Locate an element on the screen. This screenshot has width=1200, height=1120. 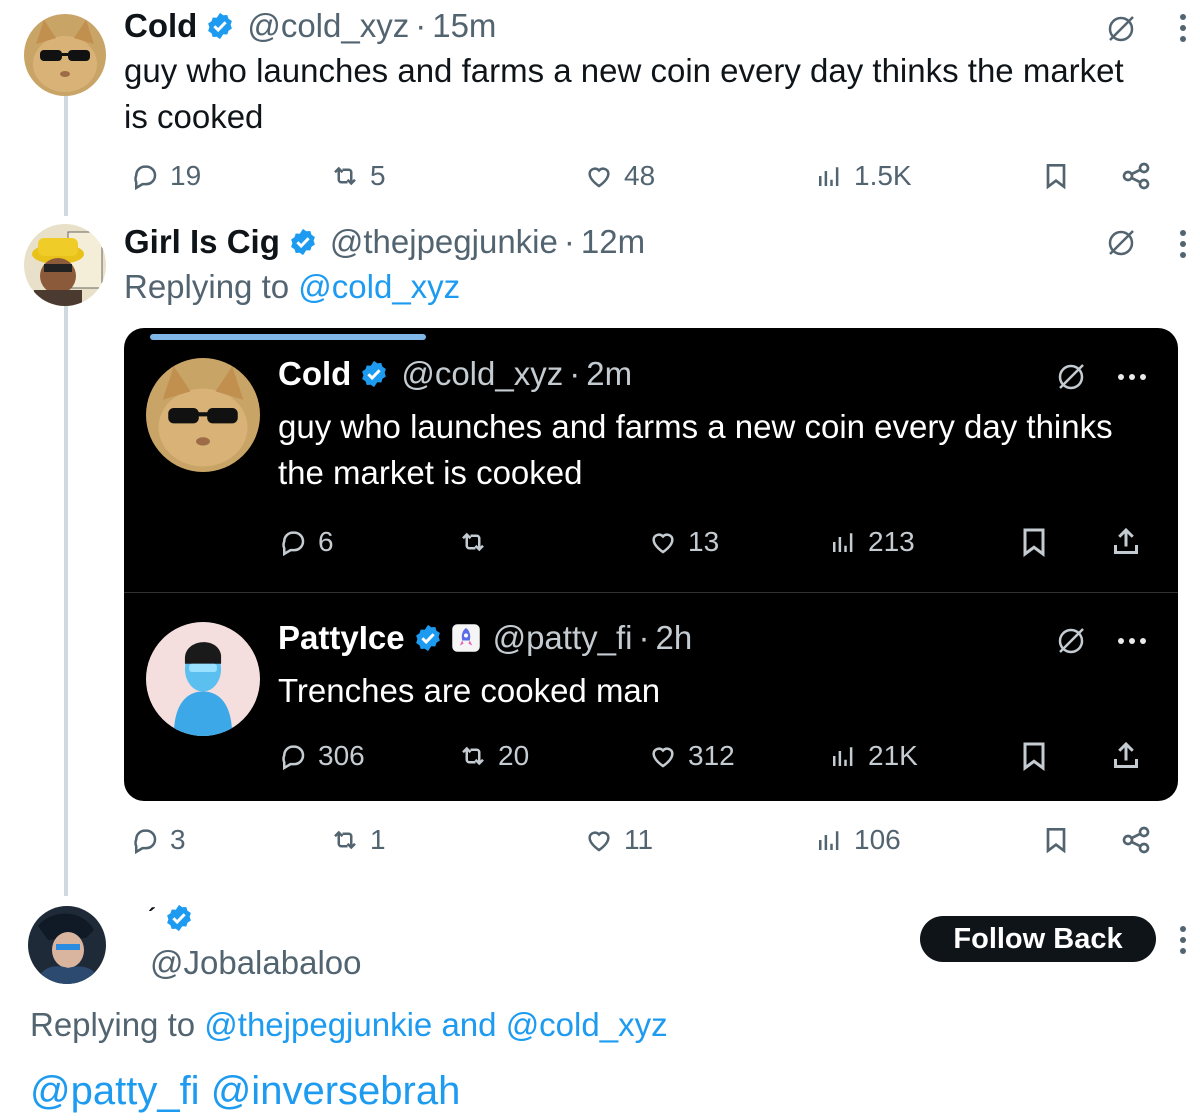
views-button: 1.5K is located at coordinates (863, 176).